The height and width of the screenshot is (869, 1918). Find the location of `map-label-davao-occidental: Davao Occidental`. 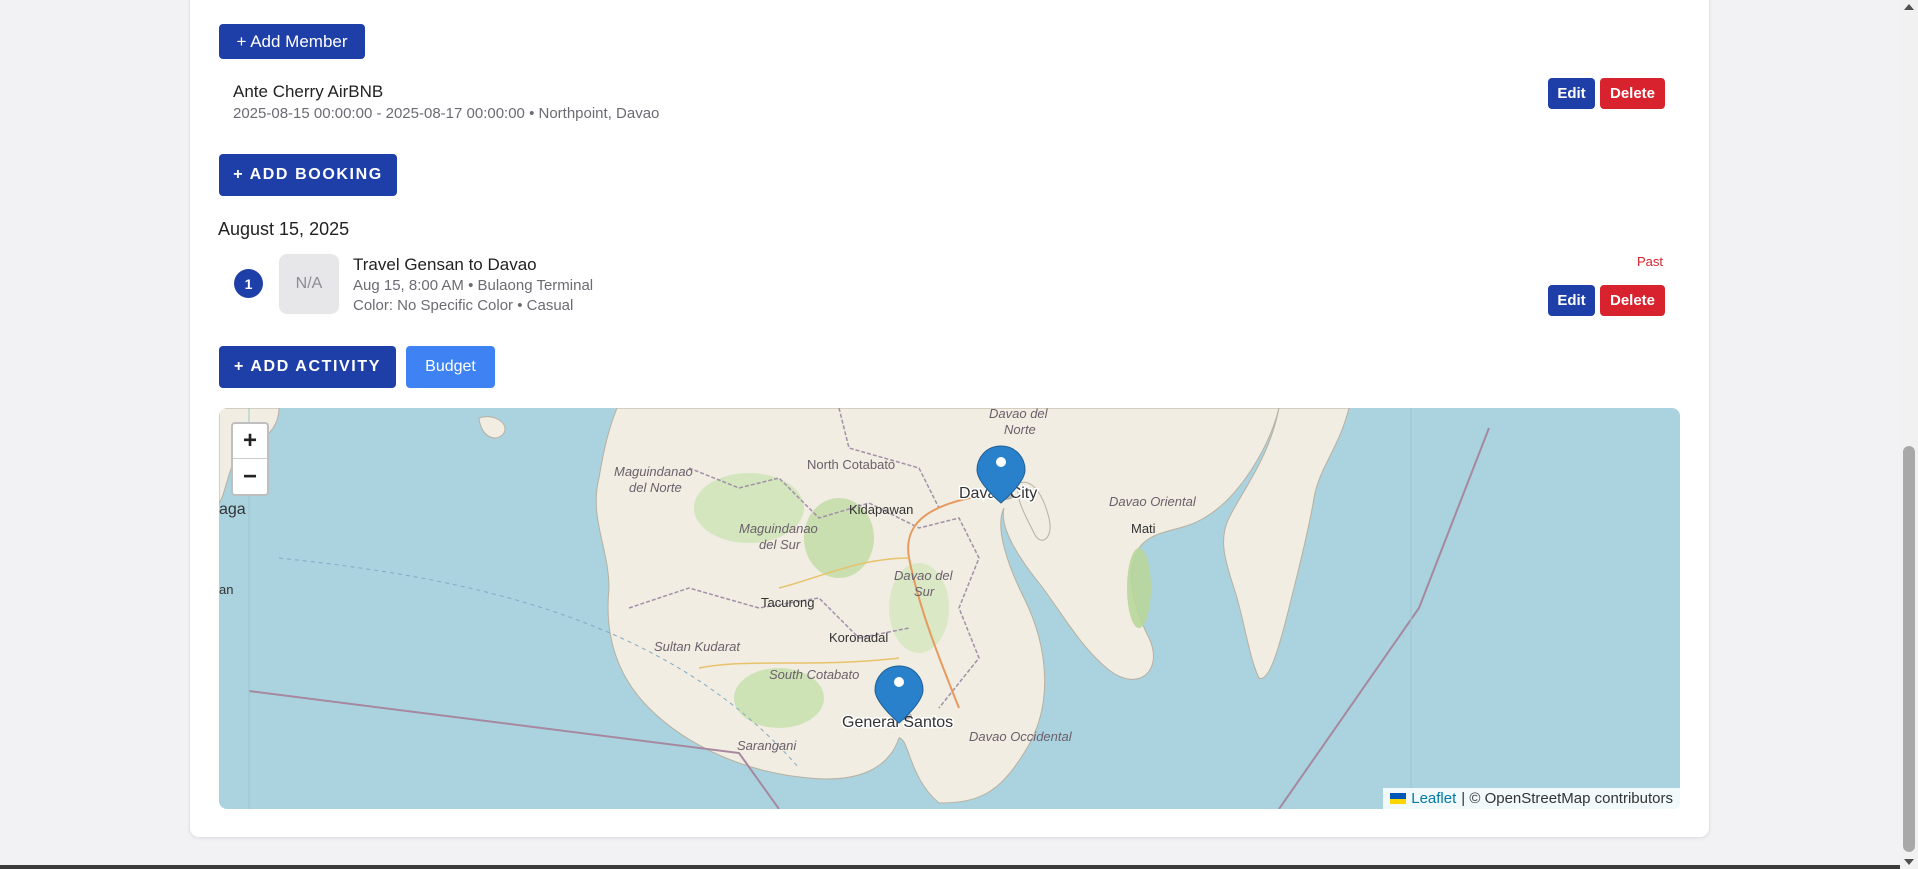

map-label-davao-occidental: Davao Occidental is located at coordinates (1021, 736).